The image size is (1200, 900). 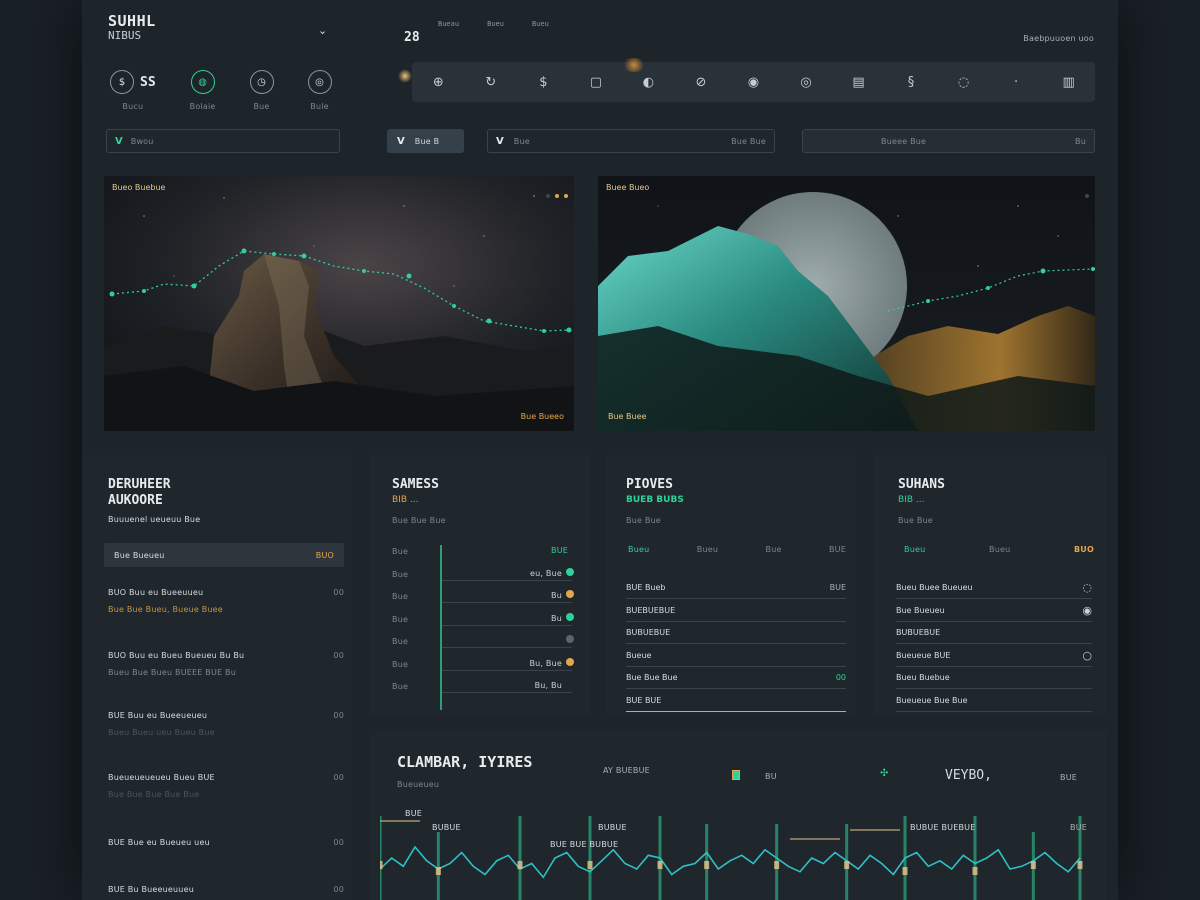 What do you see at coordinates (968, 775) in the screenshot?
I see `timeline-label-4: VEYBO,` at bounding box center [968, 775].